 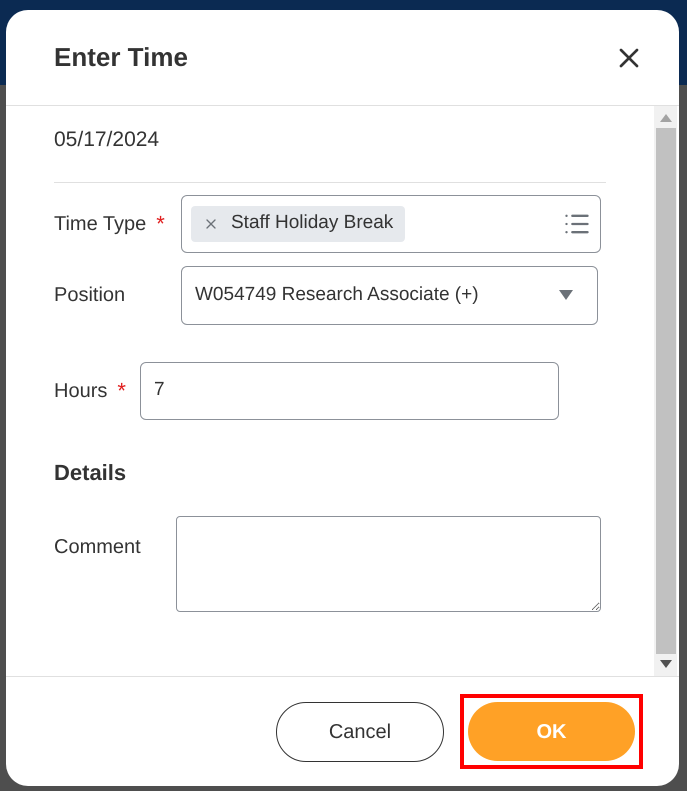 I want to click on field-label: Position, so click(x=90, y=295).